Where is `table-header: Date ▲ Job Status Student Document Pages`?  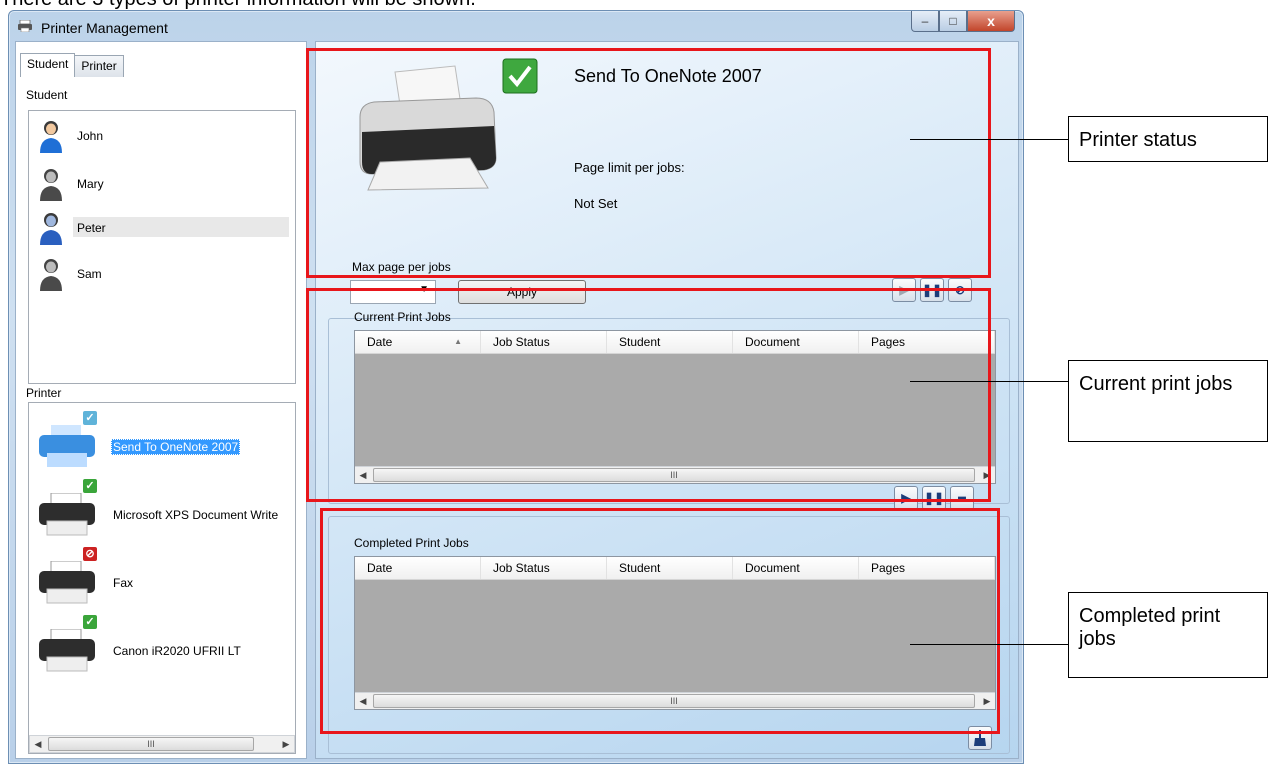 table-header: Date ▲ Job Status Student Document Pages is located at coordinates (675, 342).